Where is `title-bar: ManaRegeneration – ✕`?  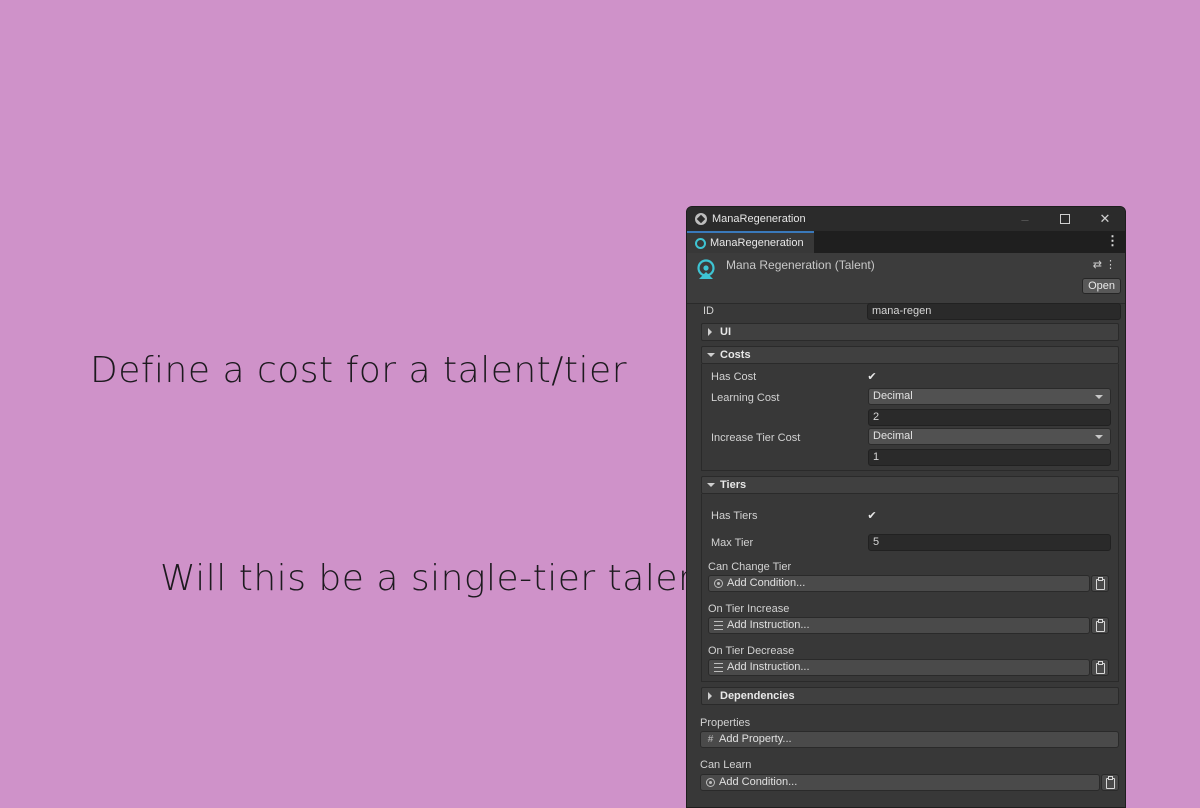
title-bar: ManaRegeneration – ✕ is located at coordinates (906, 219).